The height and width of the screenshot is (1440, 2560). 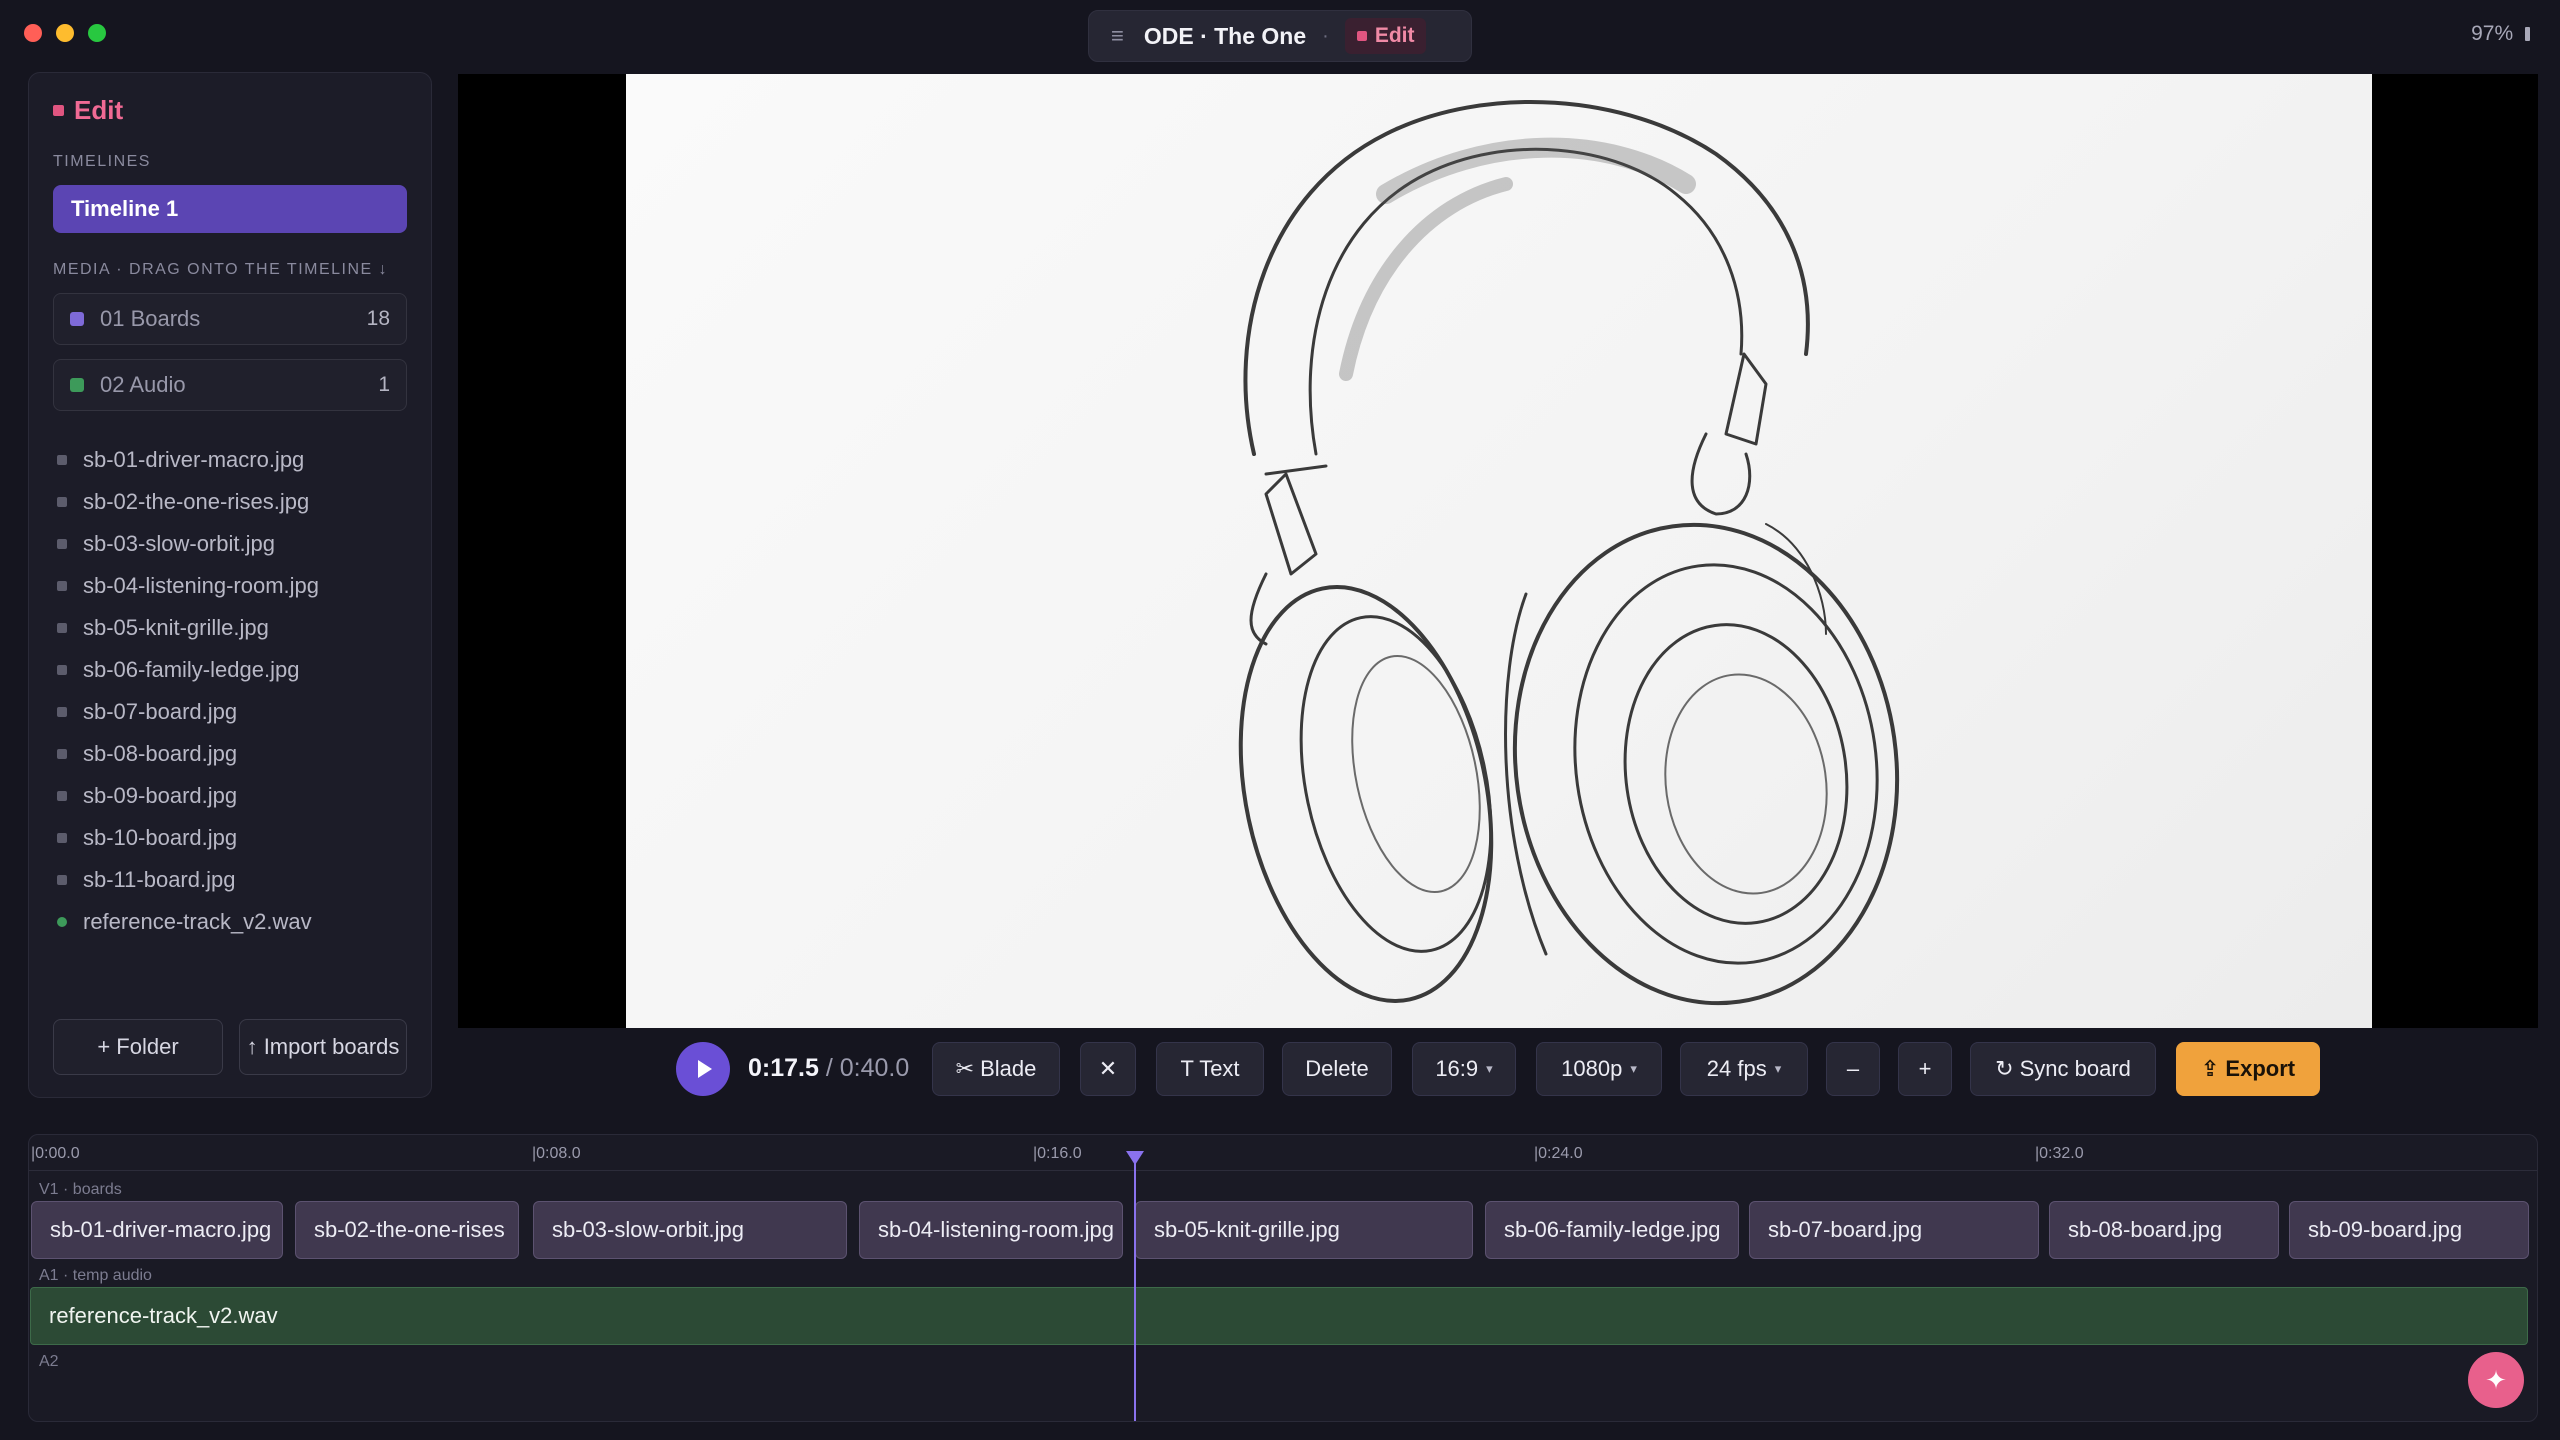 What do you see at coordinates (556, 1153) in the screenshot?
I see `ruler-tick: |0:08.0` at bounding box center [556, 1153].